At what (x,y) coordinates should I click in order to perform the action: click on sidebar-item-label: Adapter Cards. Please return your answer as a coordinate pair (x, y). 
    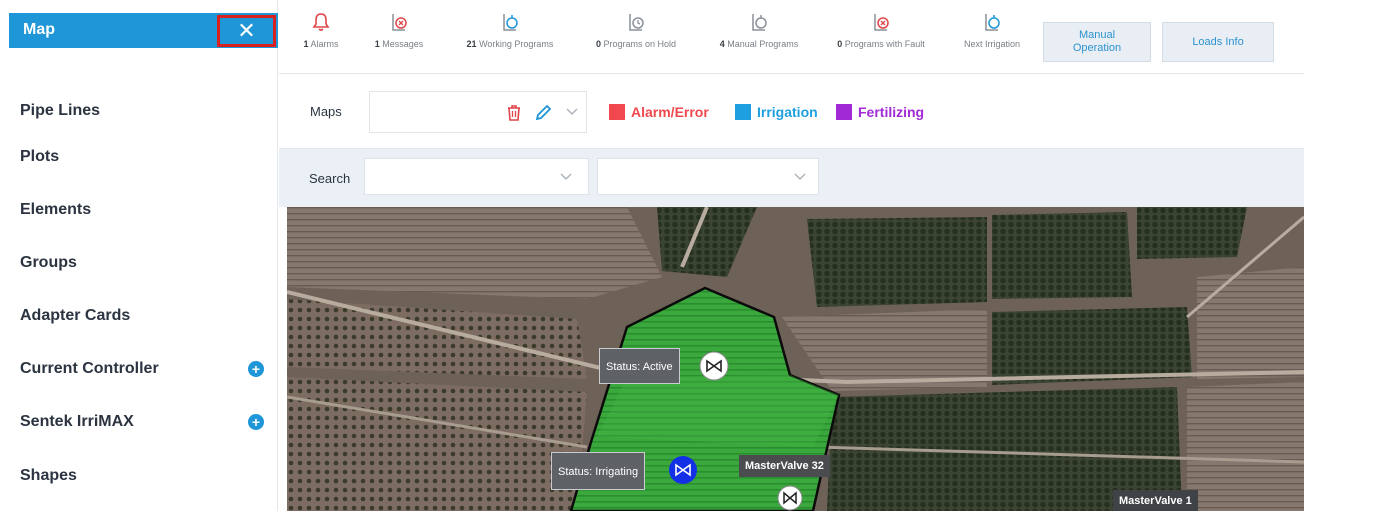
    Looking at the image, I should click on (75, 315).